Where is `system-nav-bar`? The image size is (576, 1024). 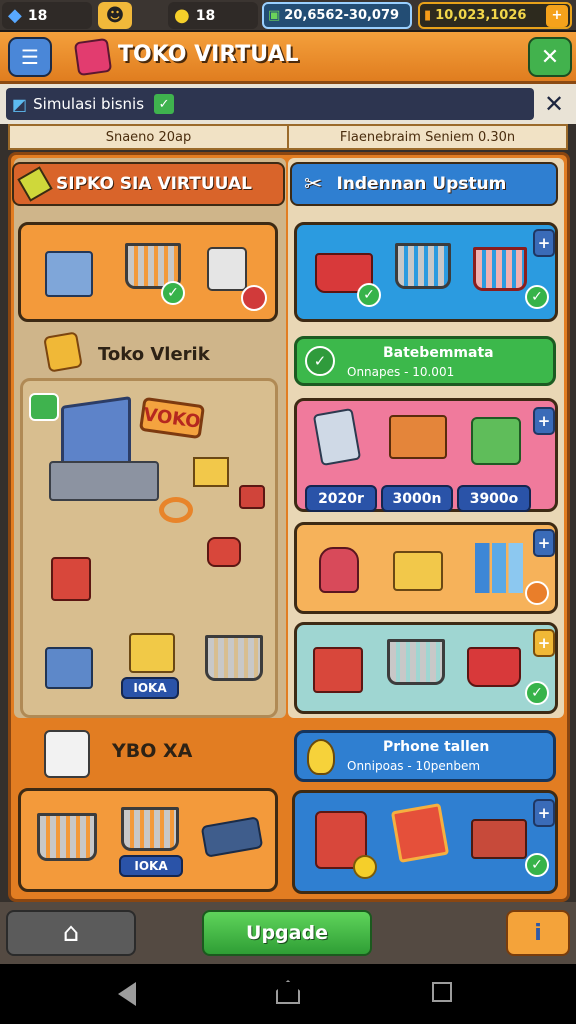
system-nav-bar is located at coordinates (288, 994).